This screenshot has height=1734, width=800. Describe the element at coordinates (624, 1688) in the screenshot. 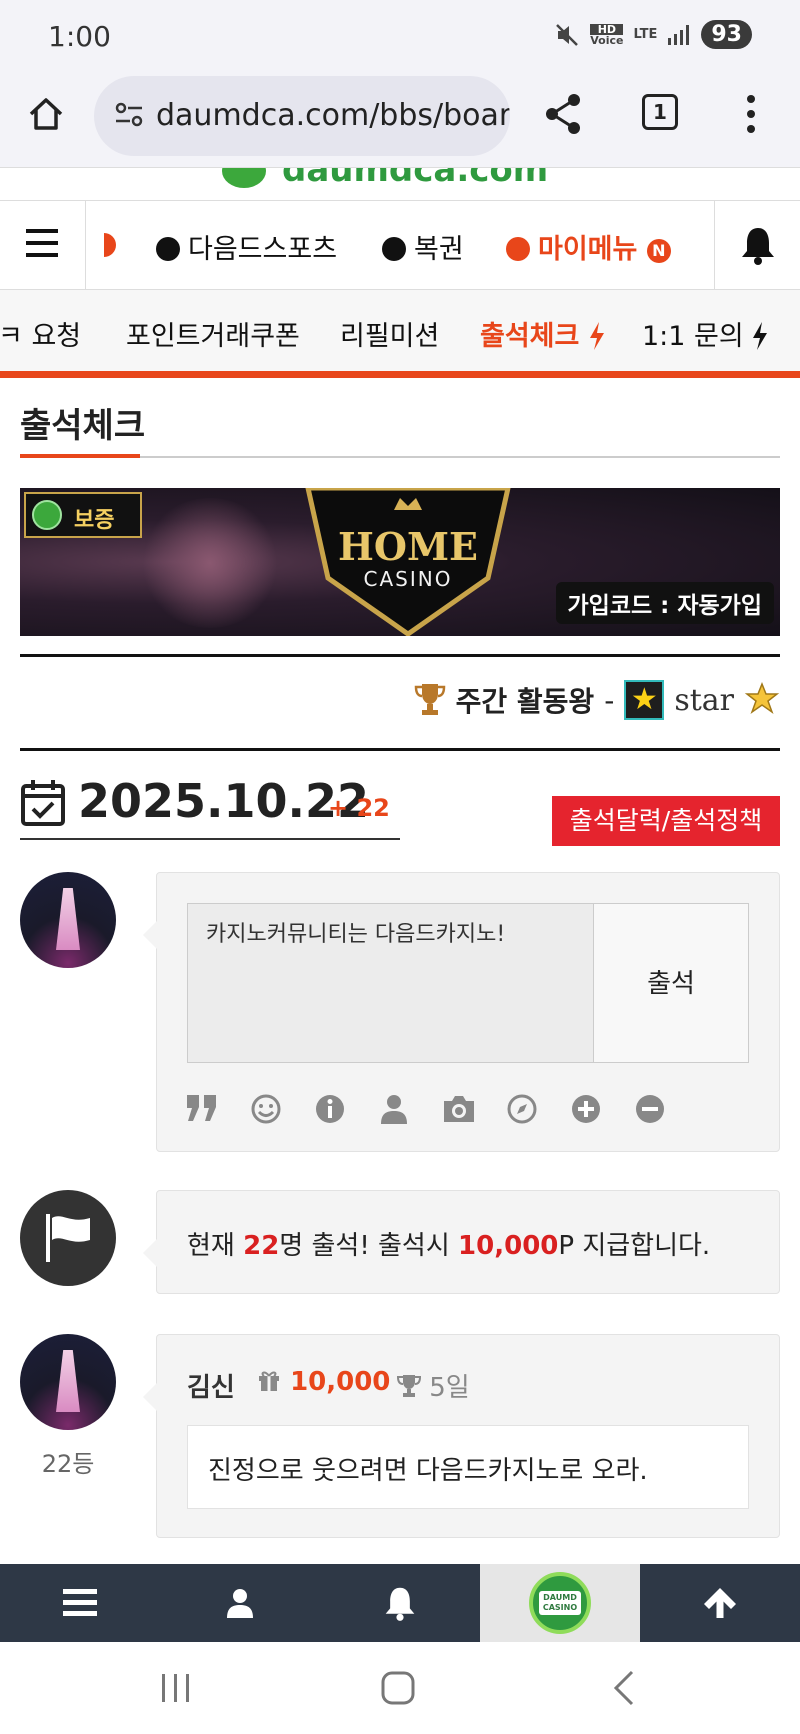

I see `back-nav-icon` at that location.